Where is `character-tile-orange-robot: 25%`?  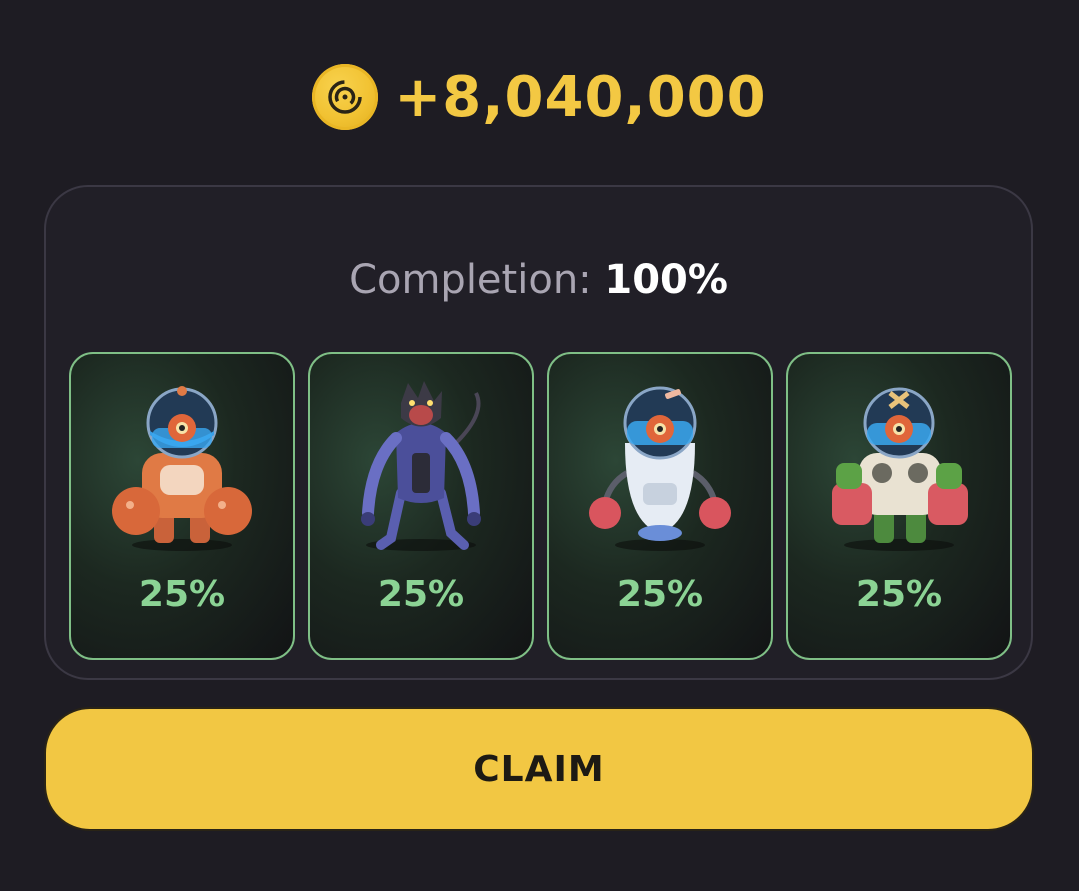
character-tile-orange-robot: 25% is located at coordinates (182, 506).